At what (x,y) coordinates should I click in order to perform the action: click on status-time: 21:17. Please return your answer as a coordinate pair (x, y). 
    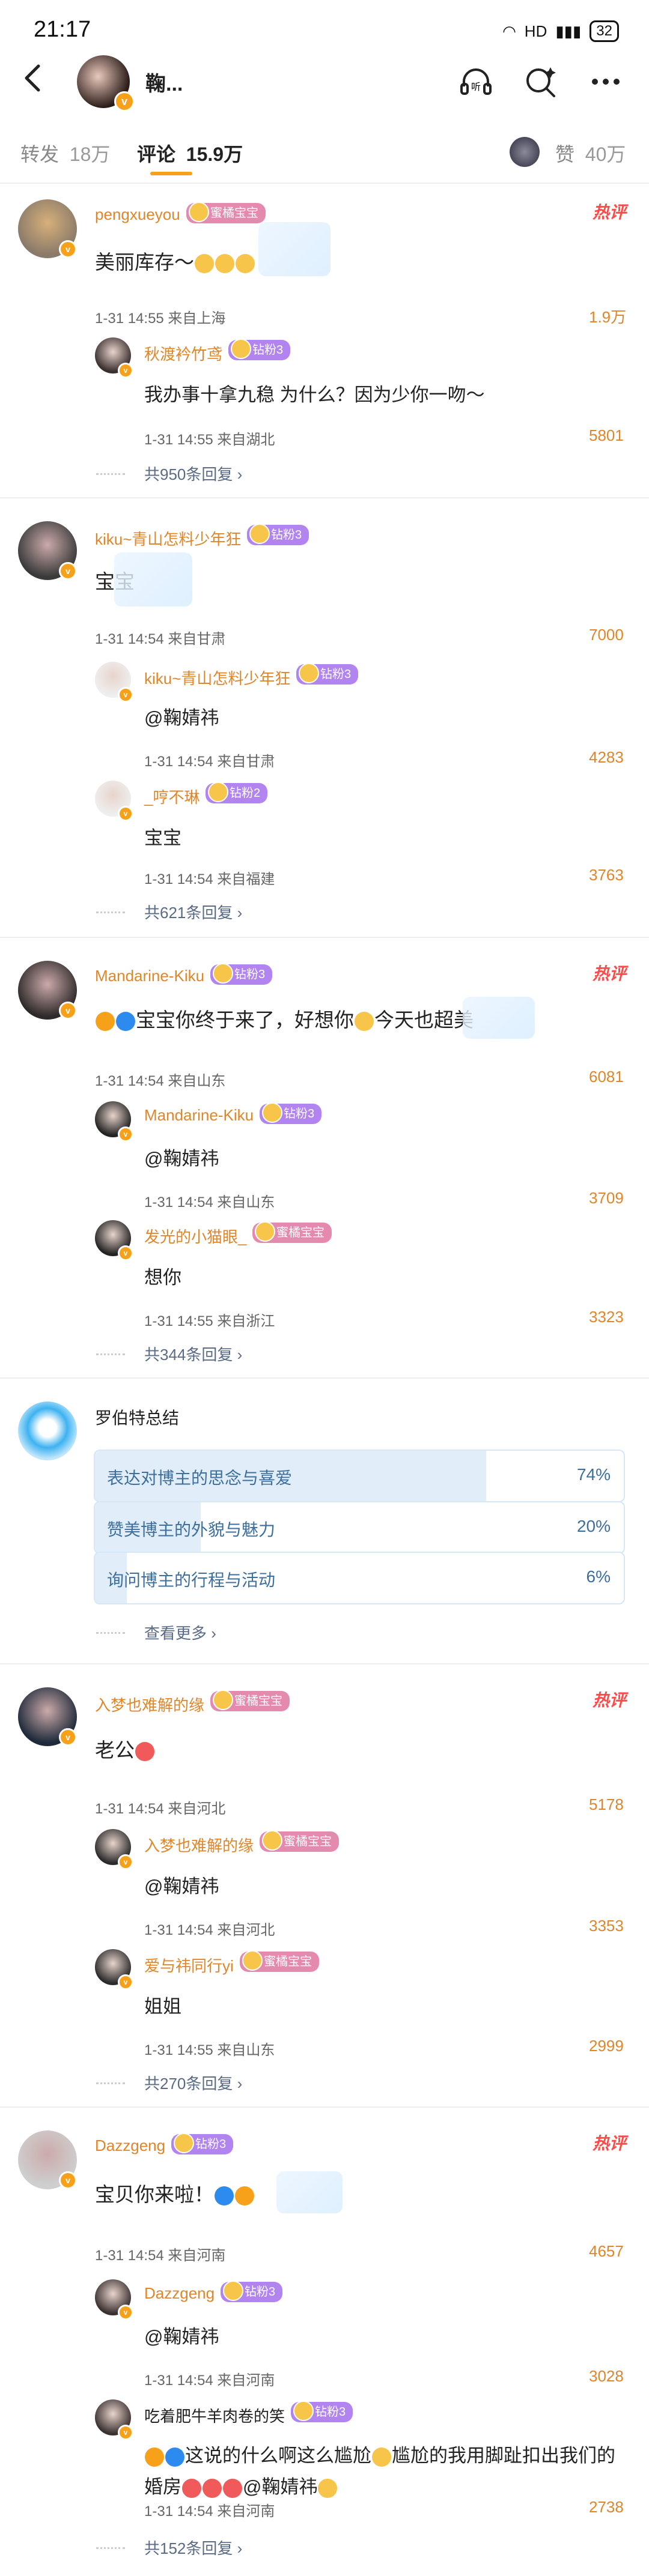
    Looking at the image, I should click on (63, 29).